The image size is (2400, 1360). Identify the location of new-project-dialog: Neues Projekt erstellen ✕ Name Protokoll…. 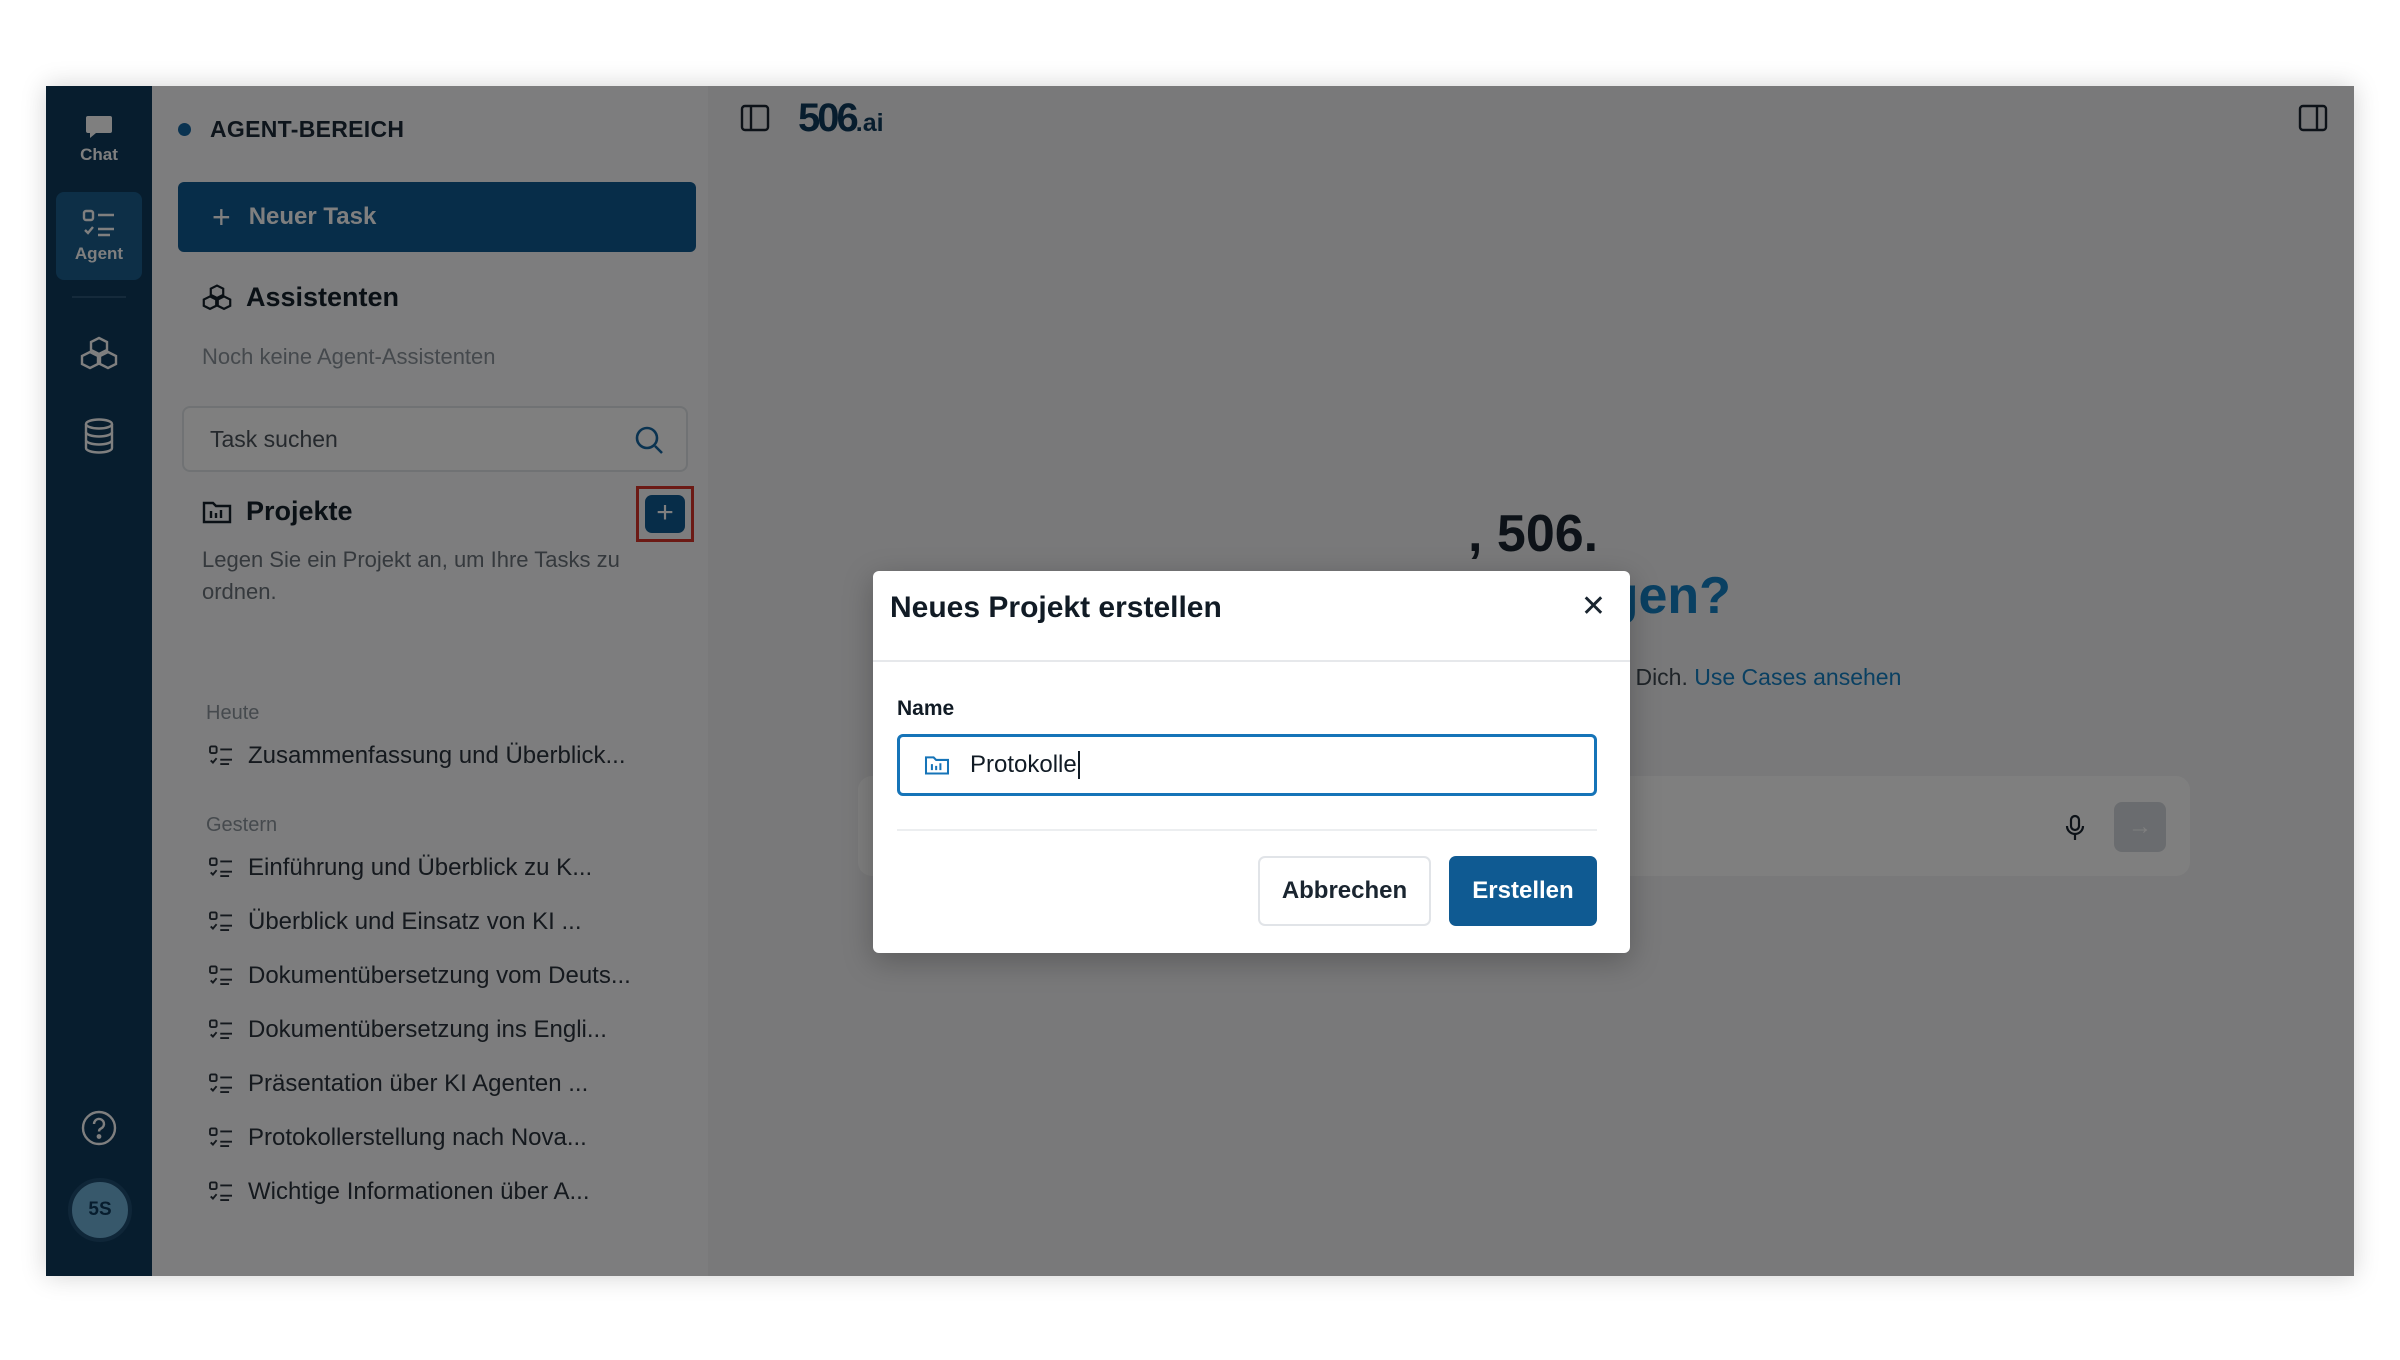
(1251, 762).